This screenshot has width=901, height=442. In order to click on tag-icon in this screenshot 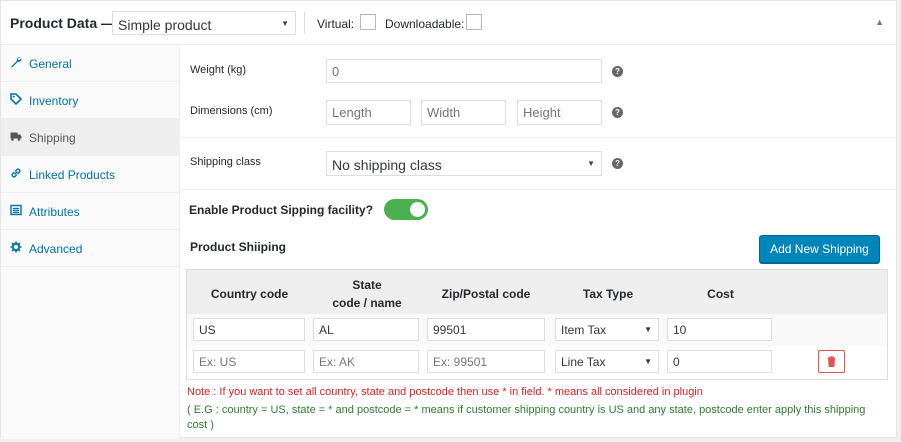, I will do `click(16, 99)`.